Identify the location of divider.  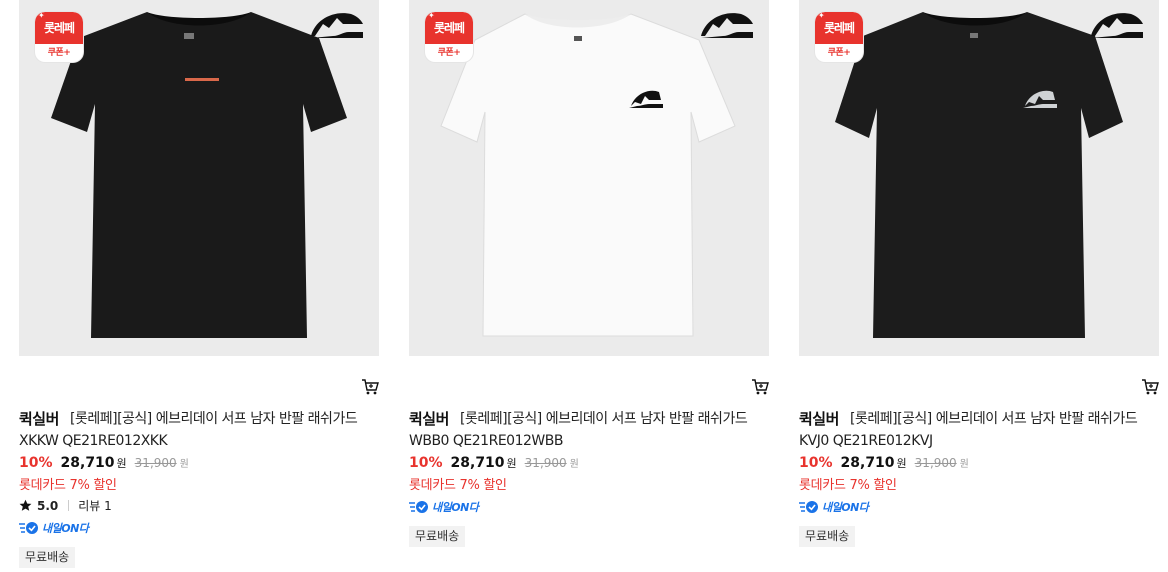
(69, 505).